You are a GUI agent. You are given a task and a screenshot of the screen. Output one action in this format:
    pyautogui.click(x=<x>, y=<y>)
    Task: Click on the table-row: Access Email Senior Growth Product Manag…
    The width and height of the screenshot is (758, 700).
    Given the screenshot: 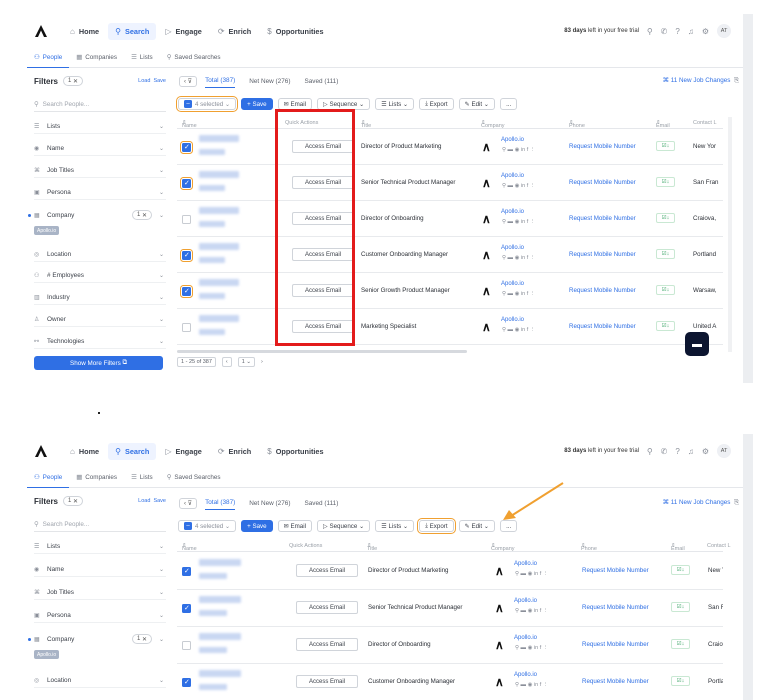 What is the action you would take?
    pyautogui.click(x=450, y=291)
    